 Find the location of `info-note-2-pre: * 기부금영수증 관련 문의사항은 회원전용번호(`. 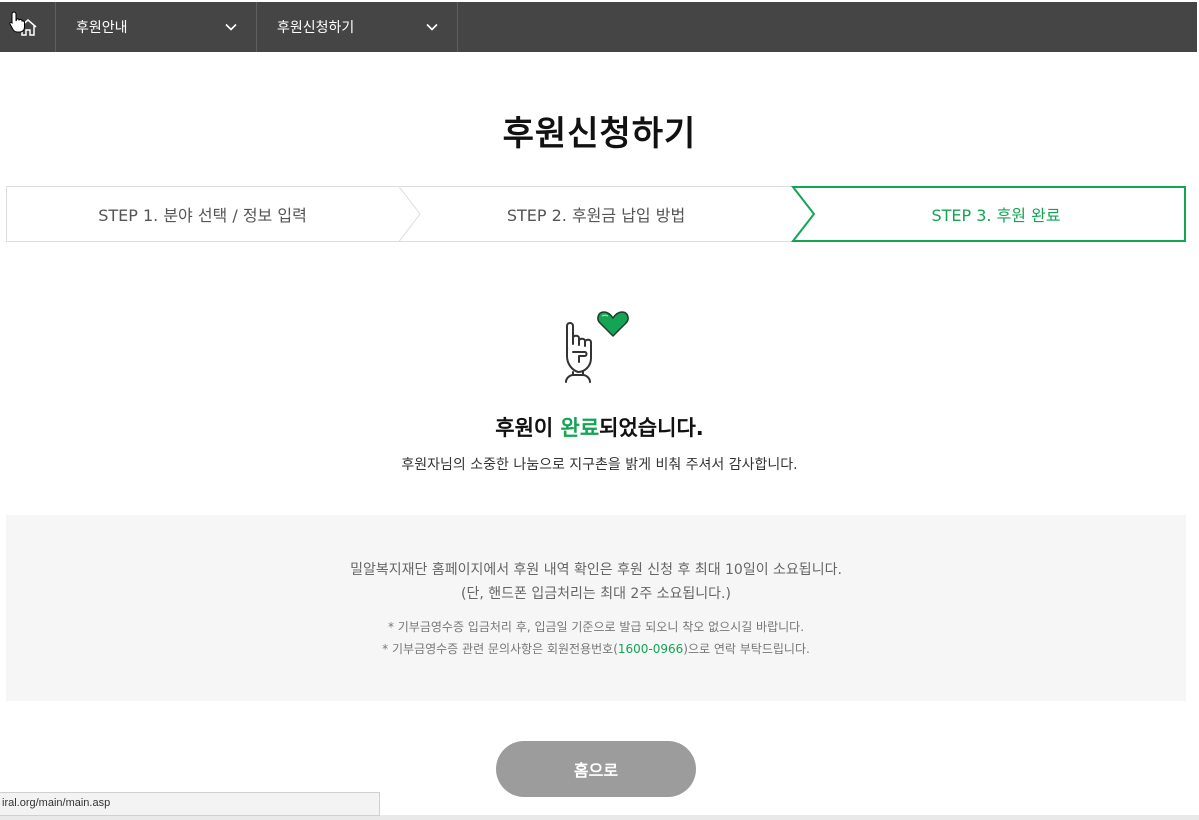

info-note-2-pre: * 기부금영수증 관련 문의사항은 회원전용번호( is located at coordinates (500, 649).